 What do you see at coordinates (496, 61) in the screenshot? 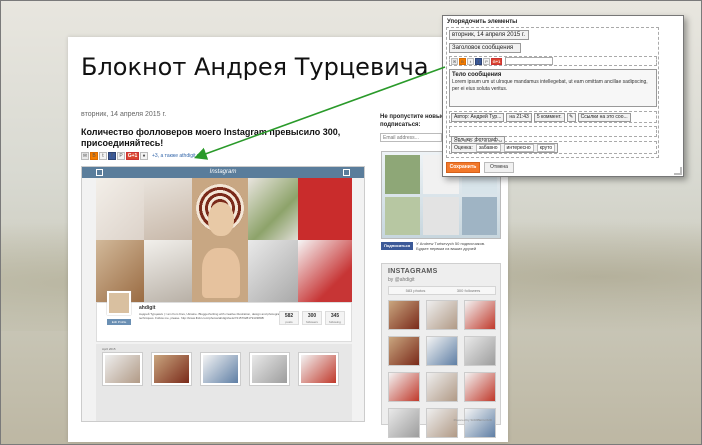
I see `gplus-icon: G+1` at bounding box center [496, 61].